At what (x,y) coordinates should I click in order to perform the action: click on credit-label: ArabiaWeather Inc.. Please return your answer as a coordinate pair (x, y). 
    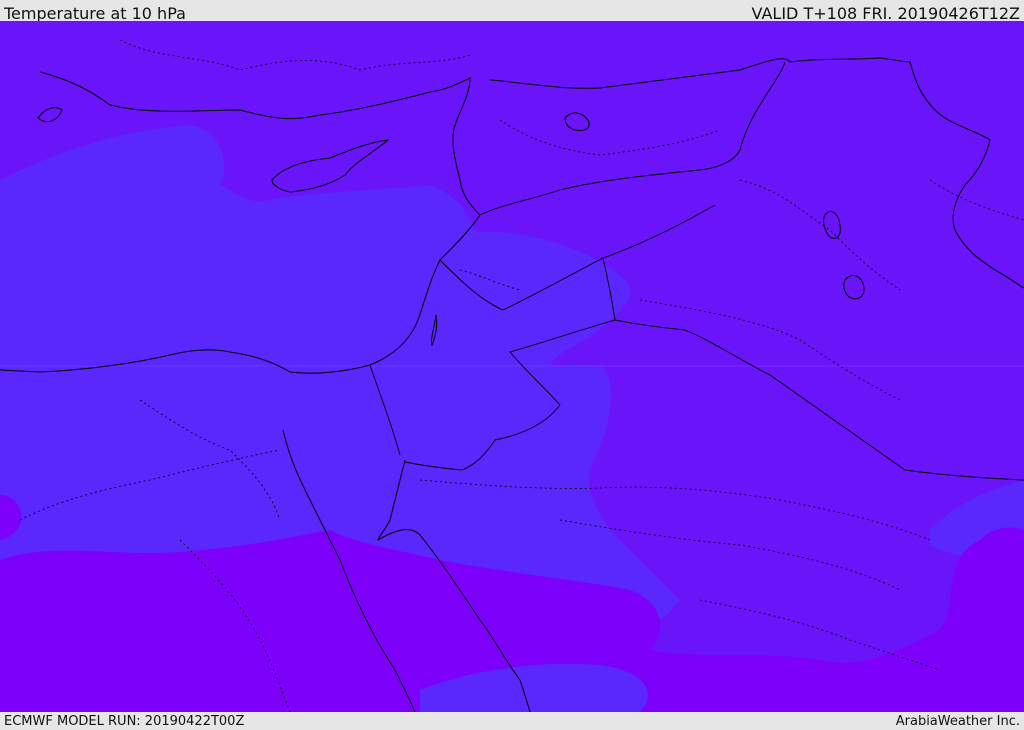
    Looking at the image, I should click on (957, 721).